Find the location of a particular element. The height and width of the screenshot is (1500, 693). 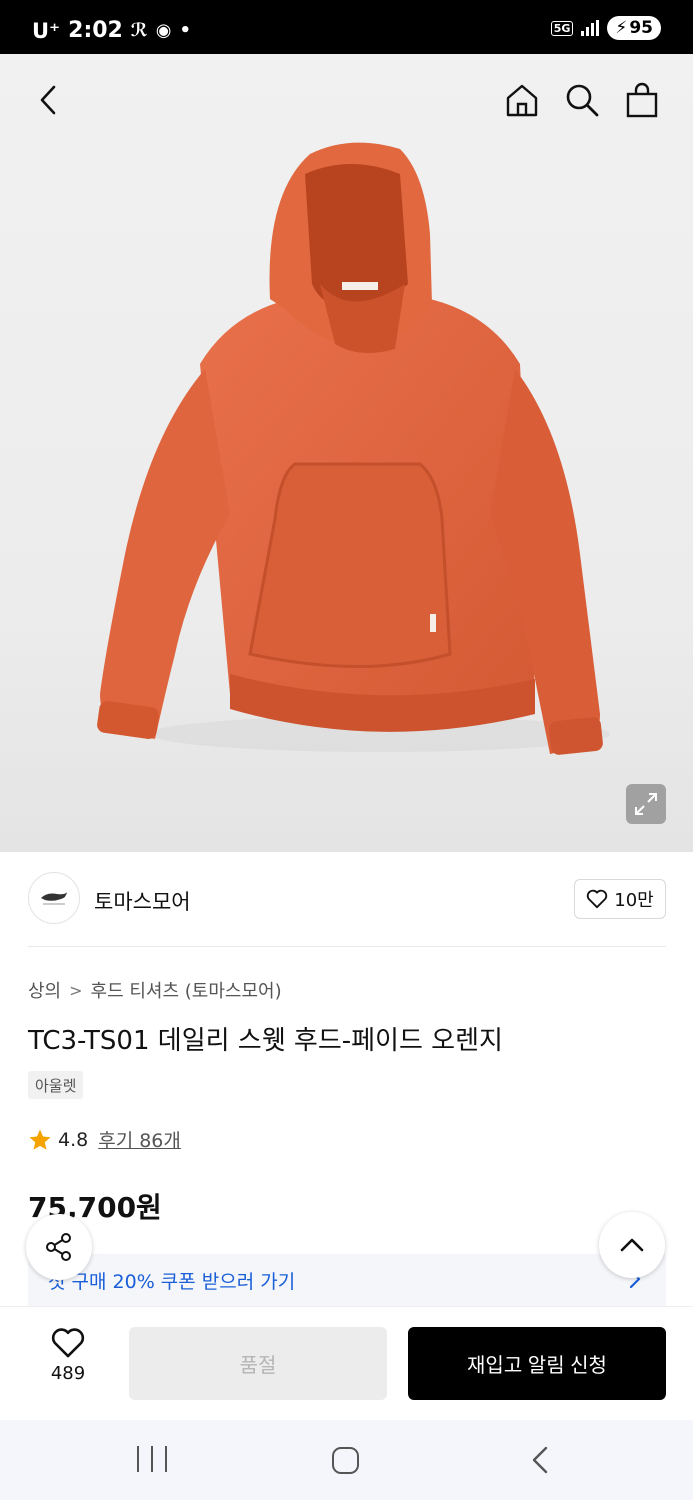

notification-icon: ◉ is located at coordinates (163, 30).